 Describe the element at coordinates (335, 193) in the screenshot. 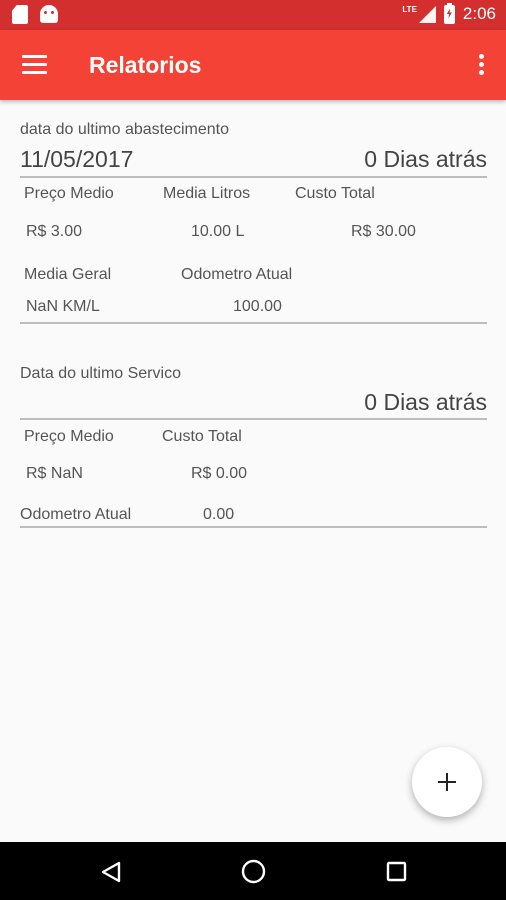

I see `fuel-total-cost-label: Custo Total` at that location.